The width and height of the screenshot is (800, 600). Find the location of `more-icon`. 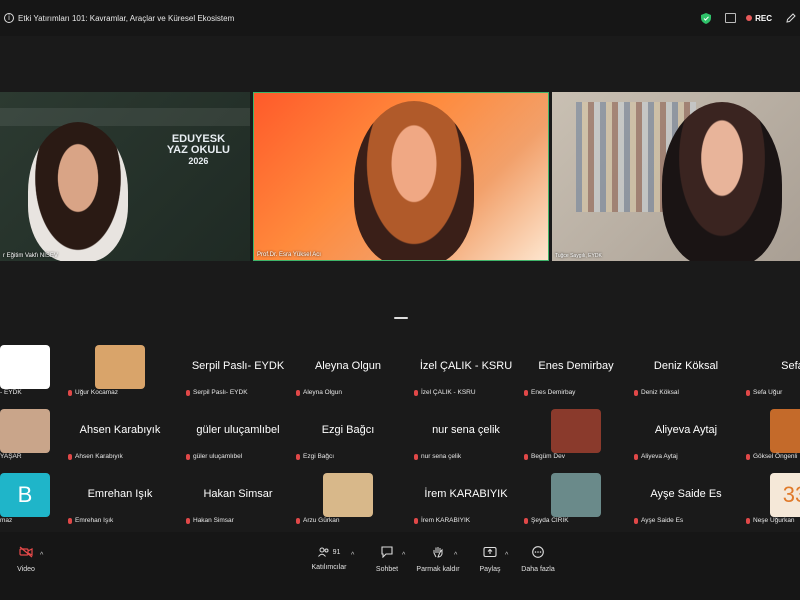

more-icon is located at coordinates (538, 552).